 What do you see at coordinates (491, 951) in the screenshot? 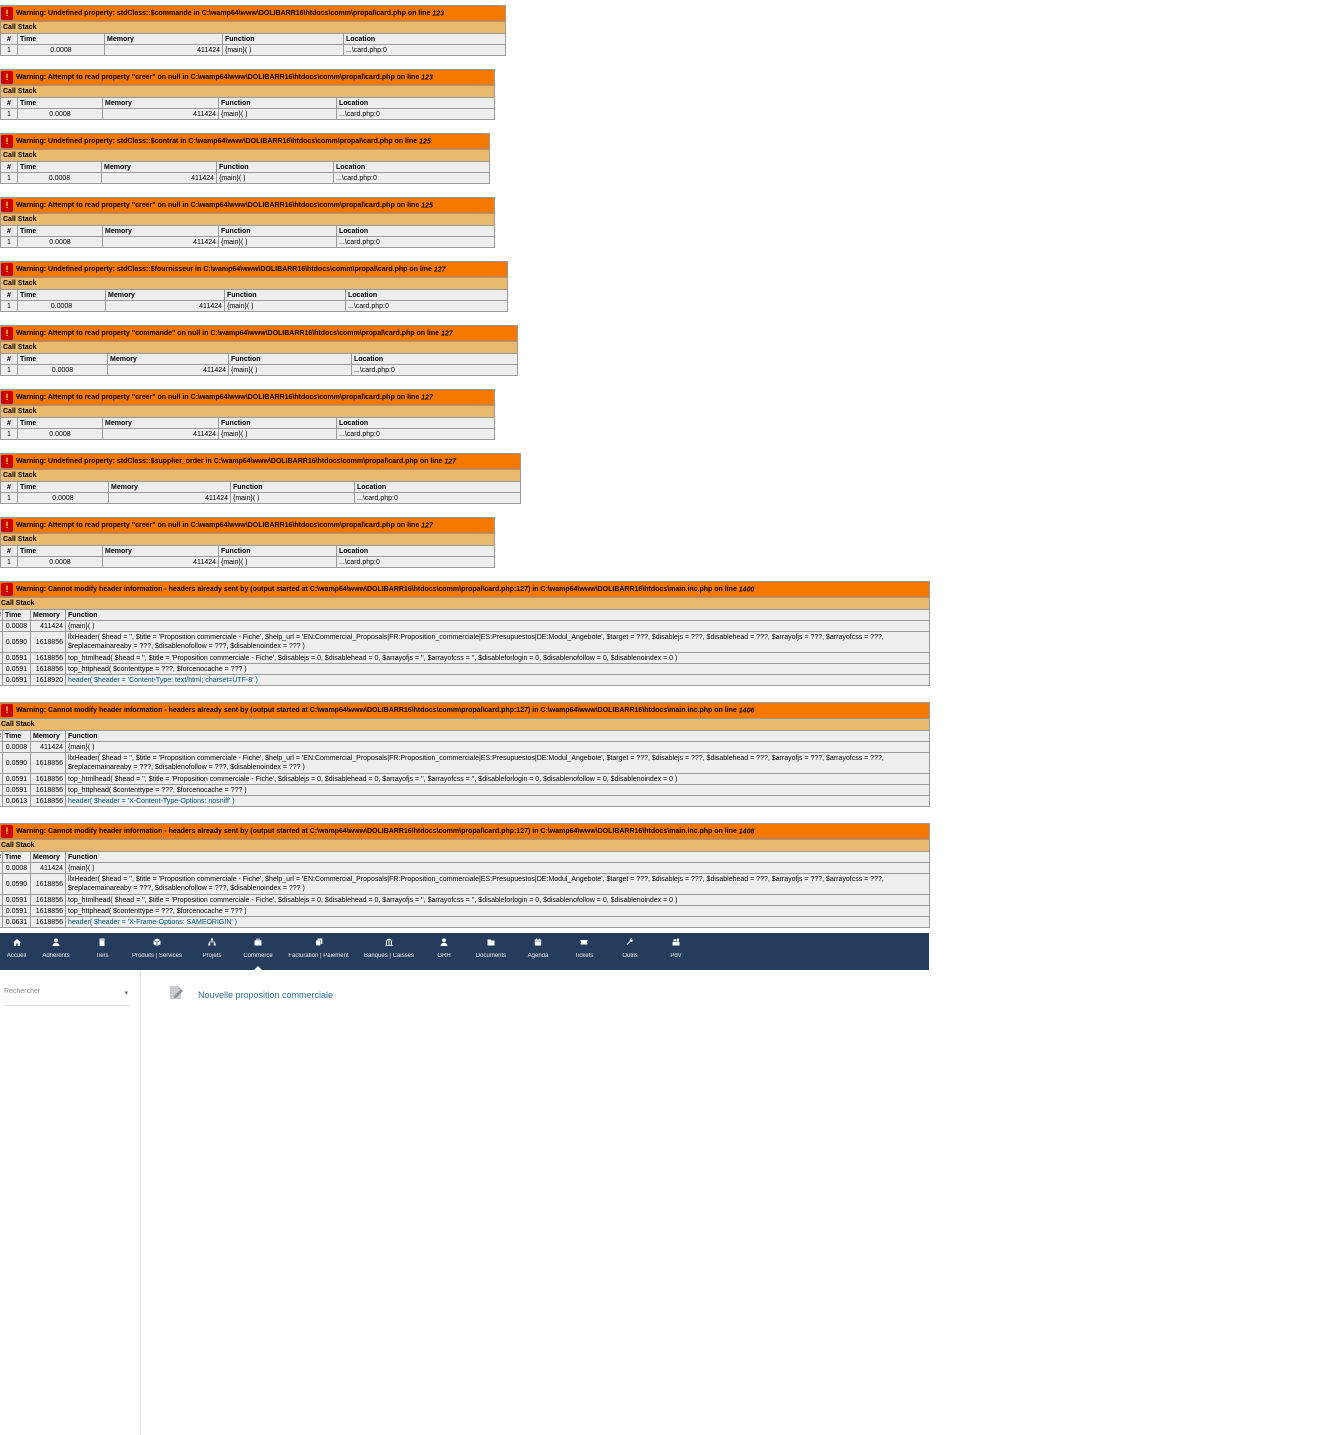
I see `nav-item-documents: Documents` at bounding box center [491, 951].